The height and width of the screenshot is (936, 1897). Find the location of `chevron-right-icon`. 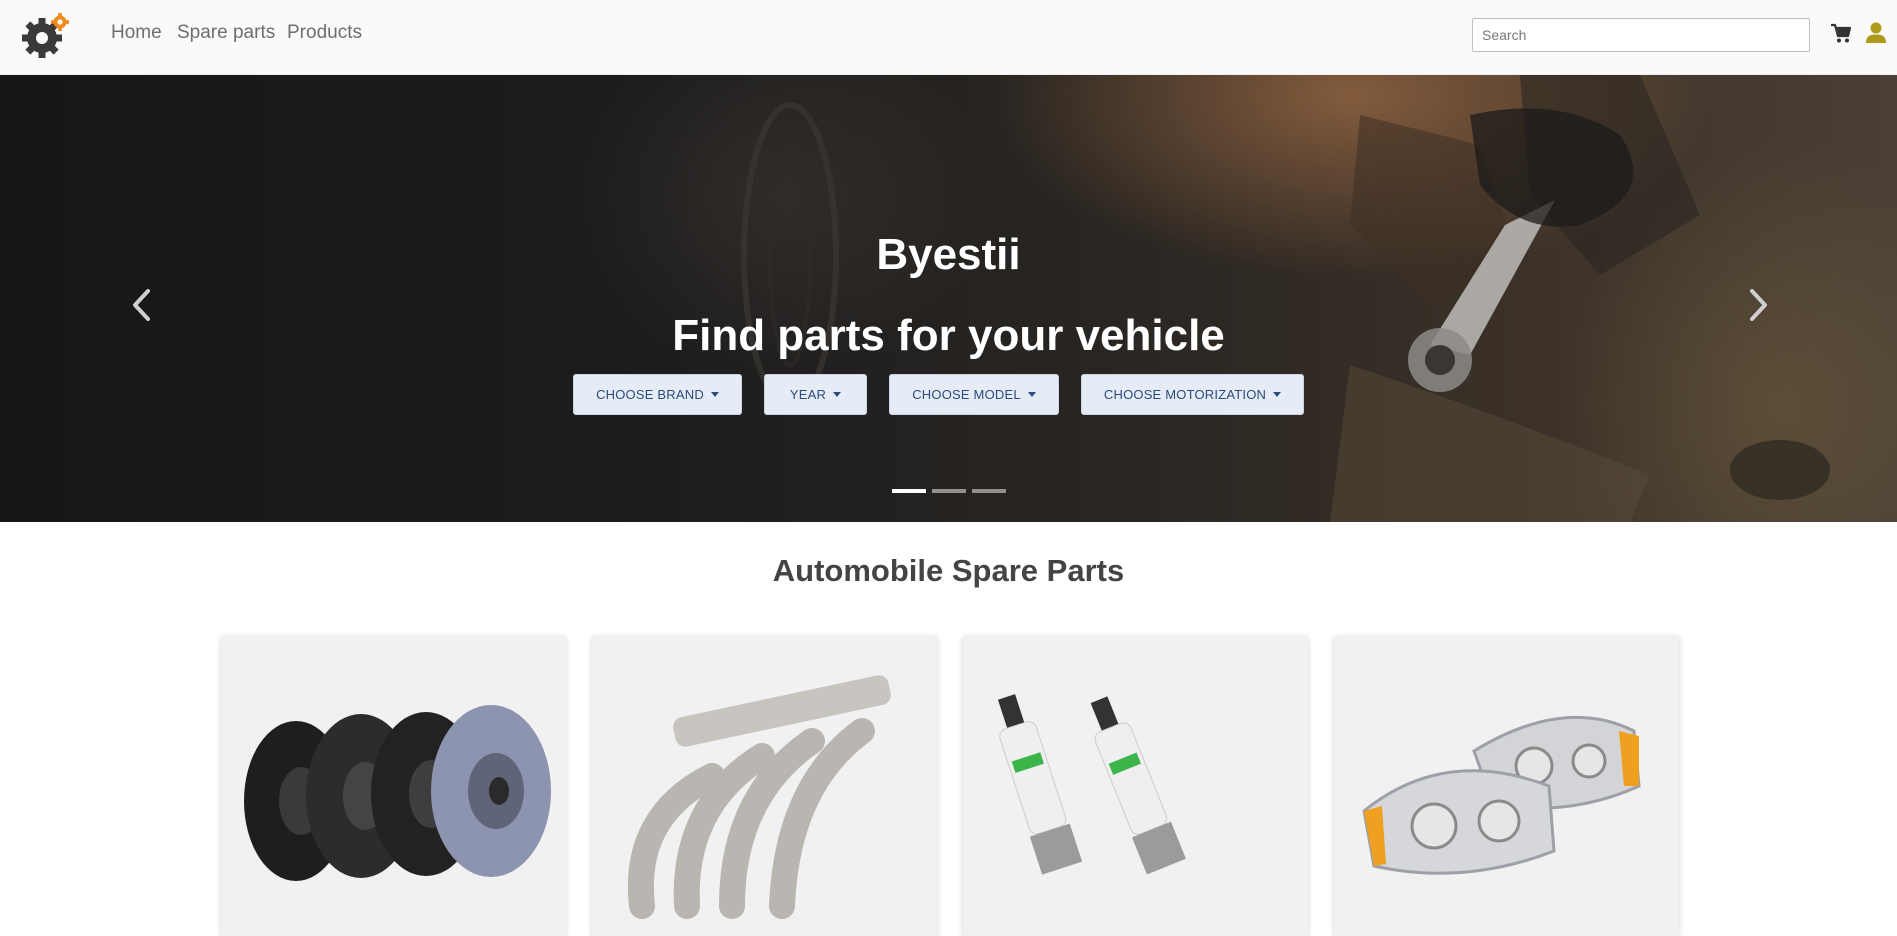

chevron-right-icon is located at coordinates (1759, 305).